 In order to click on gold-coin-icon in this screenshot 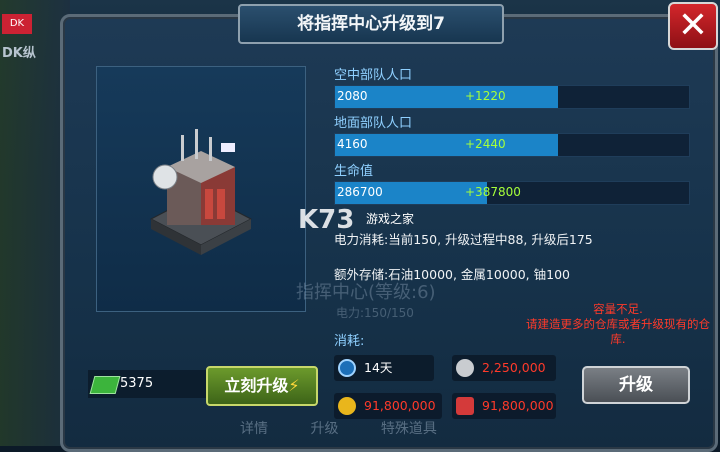, I will do `click(347, 406)`.